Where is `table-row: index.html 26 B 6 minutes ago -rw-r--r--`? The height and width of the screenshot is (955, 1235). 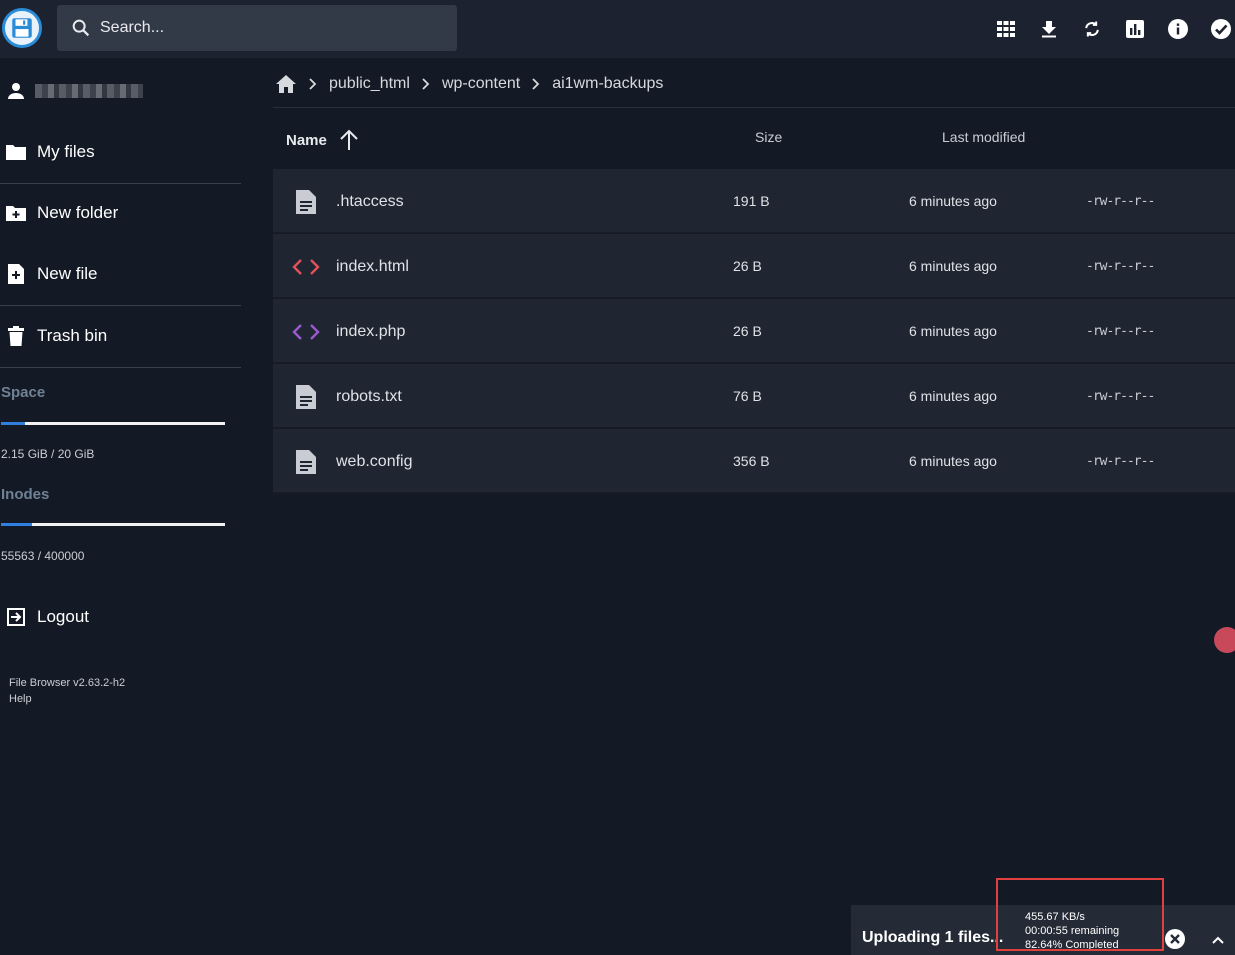
table-row: index.html 26 B 6 minutes ago -rw-r--r-- is located at coordinates (754, 266).